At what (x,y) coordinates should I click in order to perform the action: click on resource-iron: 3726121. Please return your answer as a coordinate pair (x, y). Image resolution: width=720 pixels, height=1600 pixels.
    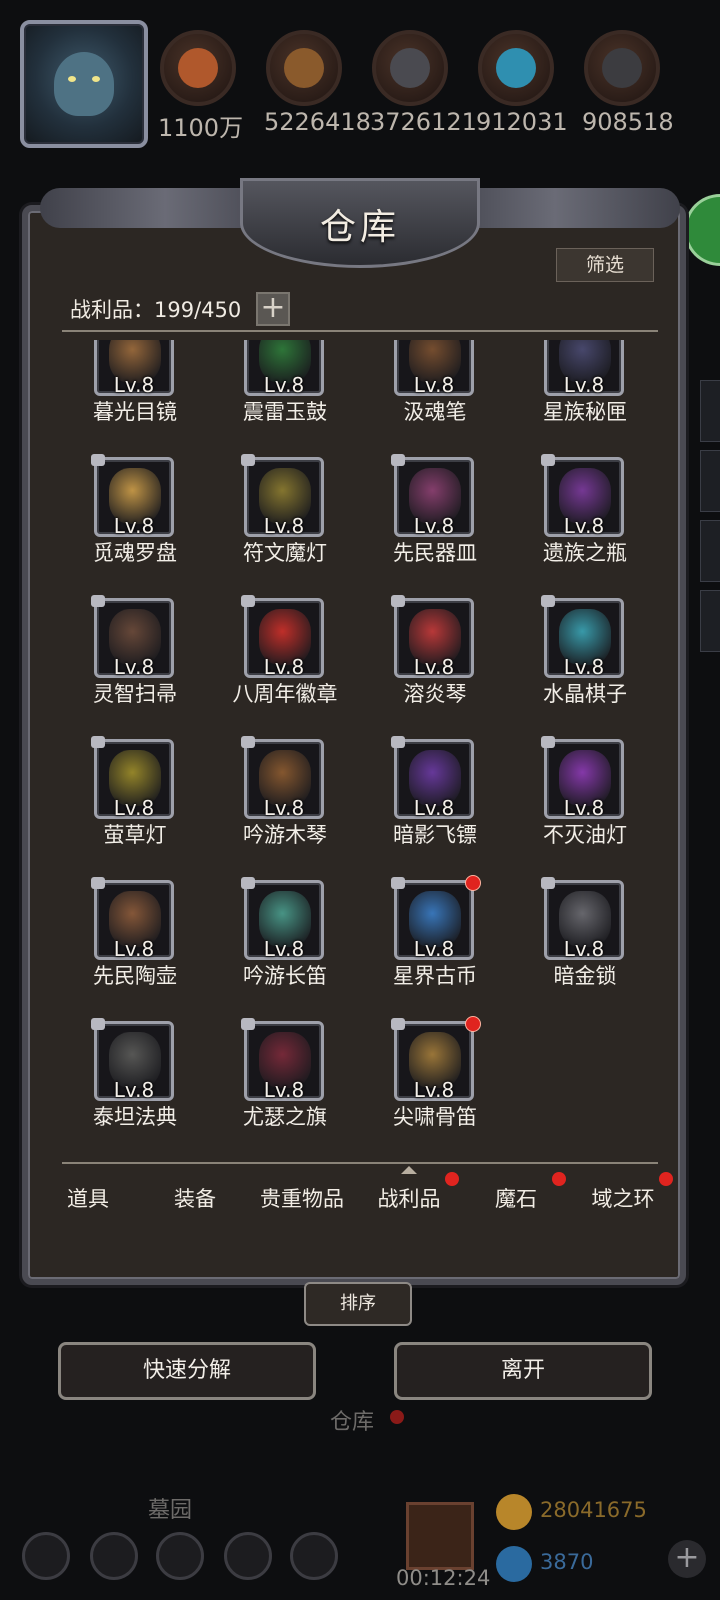
    Looking at the image, I should click on (423, 83).